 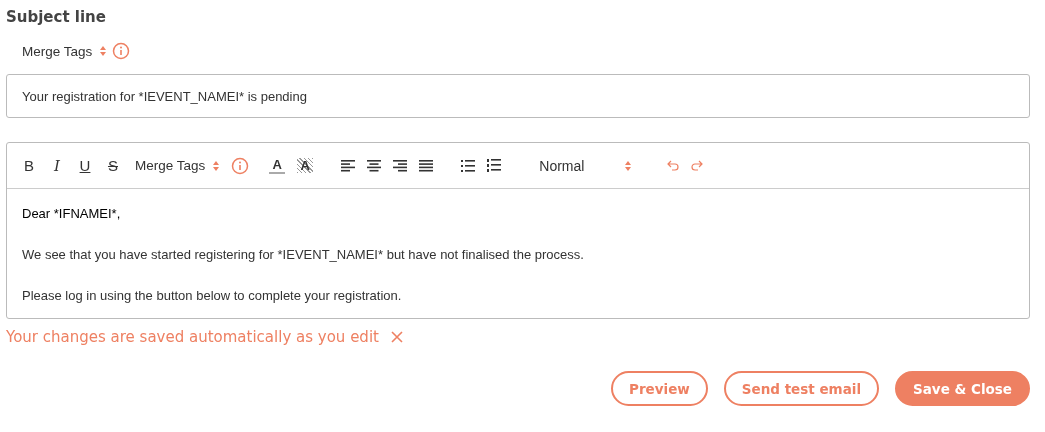 What do you see at coordinates (396, 337) in the screenshot?
I see `close-icon` at bounding box center [396, 337].